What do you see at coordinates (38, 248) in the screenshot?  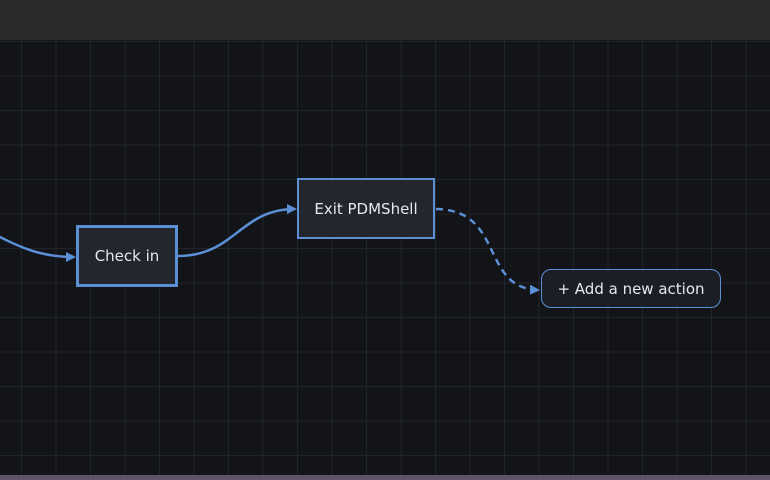 I see `edge-incoming-to-check-in` at bounding box center [38, 248].